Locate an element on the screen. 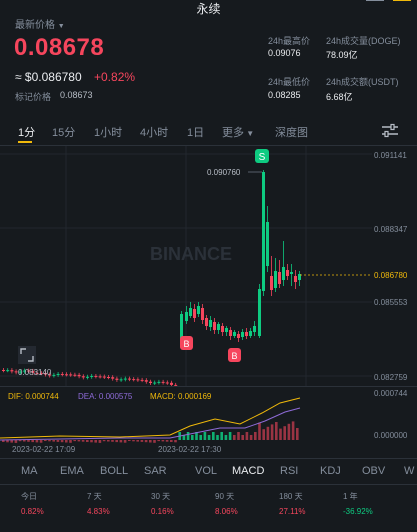  perf-label-today: 今日 is located at coordinates (29, 496).